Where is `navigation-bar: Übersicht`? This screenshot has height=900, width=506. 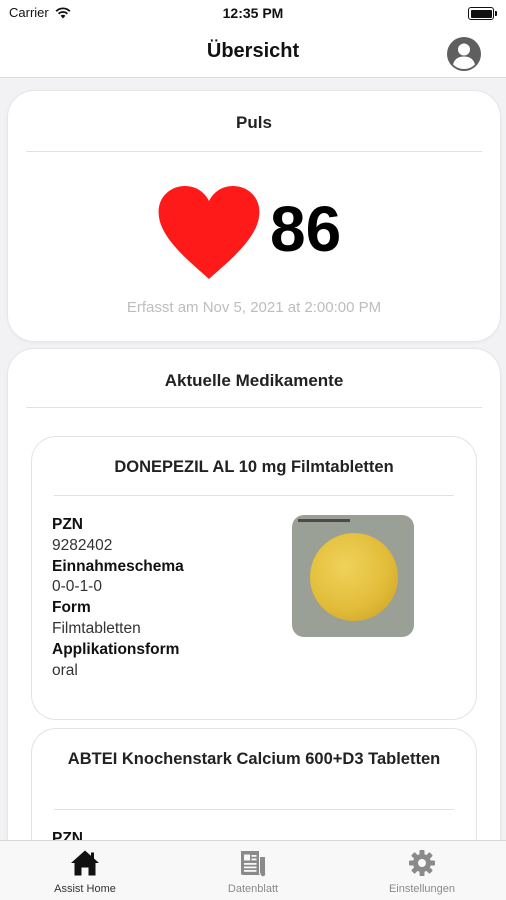
navigation-bar: Übersicht is located at coordinates (253, 53).